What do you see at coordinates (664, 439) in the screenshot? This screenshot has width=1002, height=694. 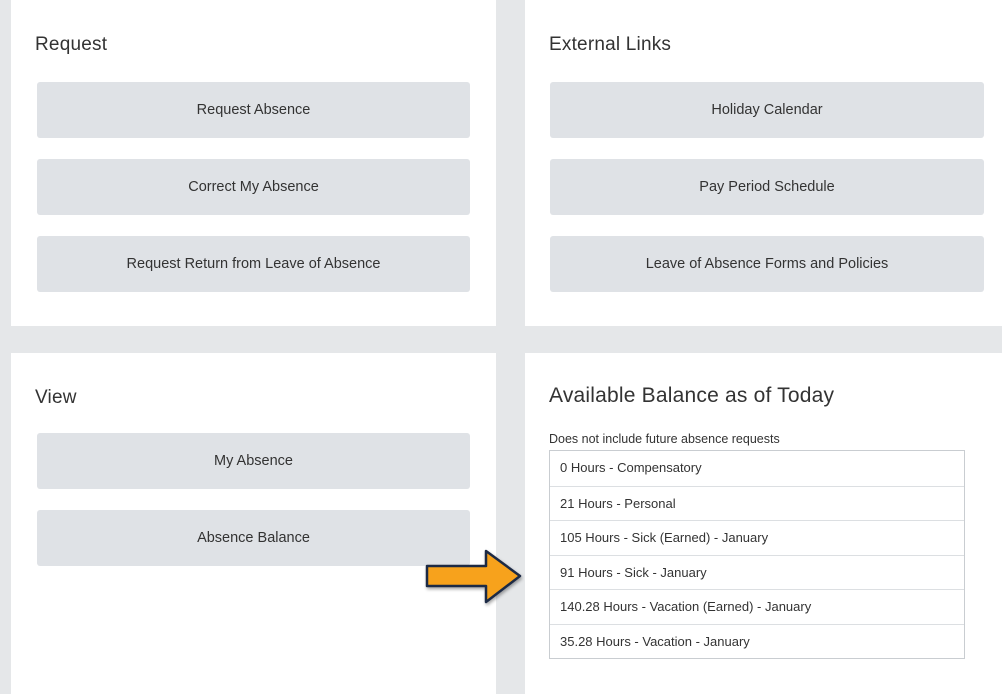 I see `balance-note: Does not include future absence requests` at bounding box center [664, 439].